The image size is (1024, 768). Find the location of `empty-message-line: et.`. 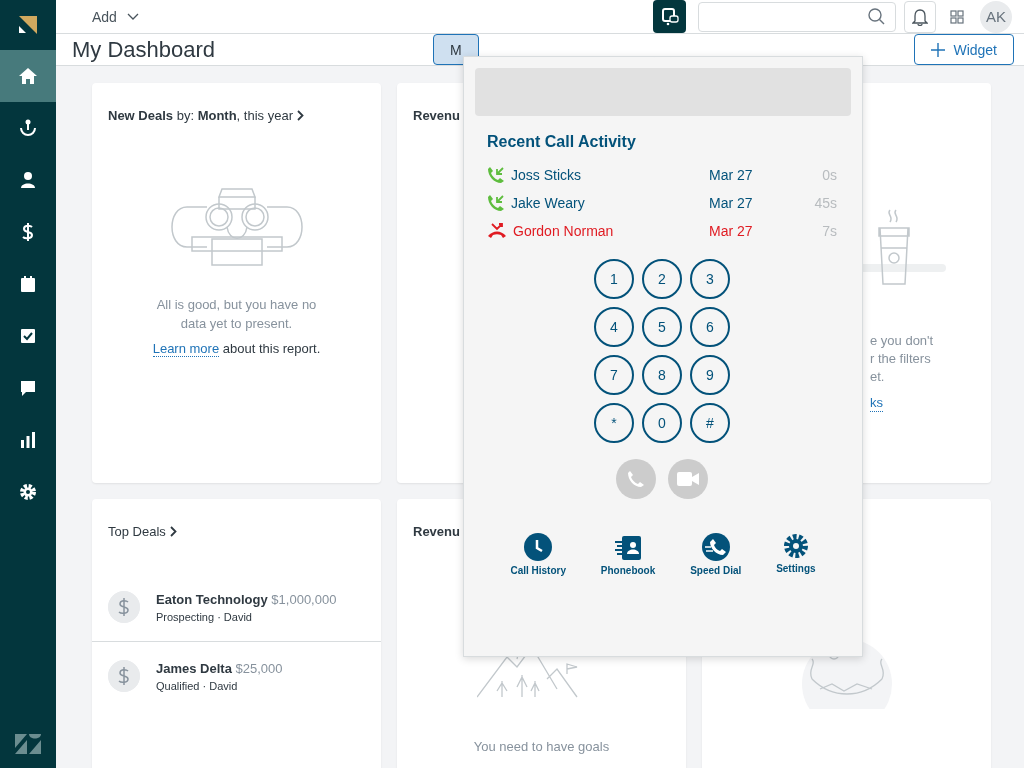

empty-message-line: et. is located at coordinates (878, 377).